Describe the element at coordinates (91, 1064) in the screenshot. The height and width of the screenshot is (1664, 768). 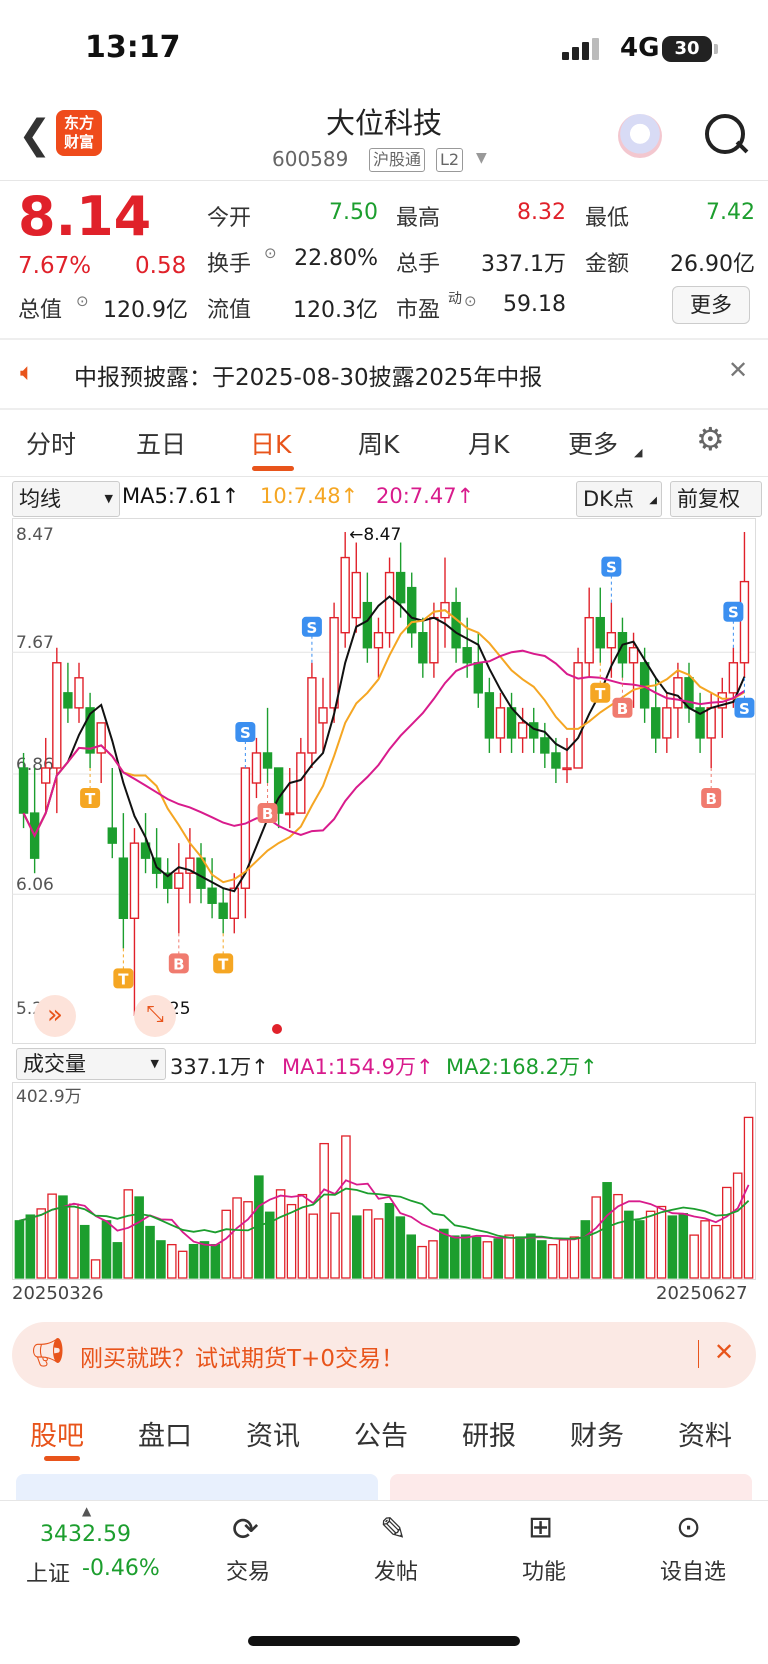
I see `volume-indicator-select: 成交量 ▼` at that location.